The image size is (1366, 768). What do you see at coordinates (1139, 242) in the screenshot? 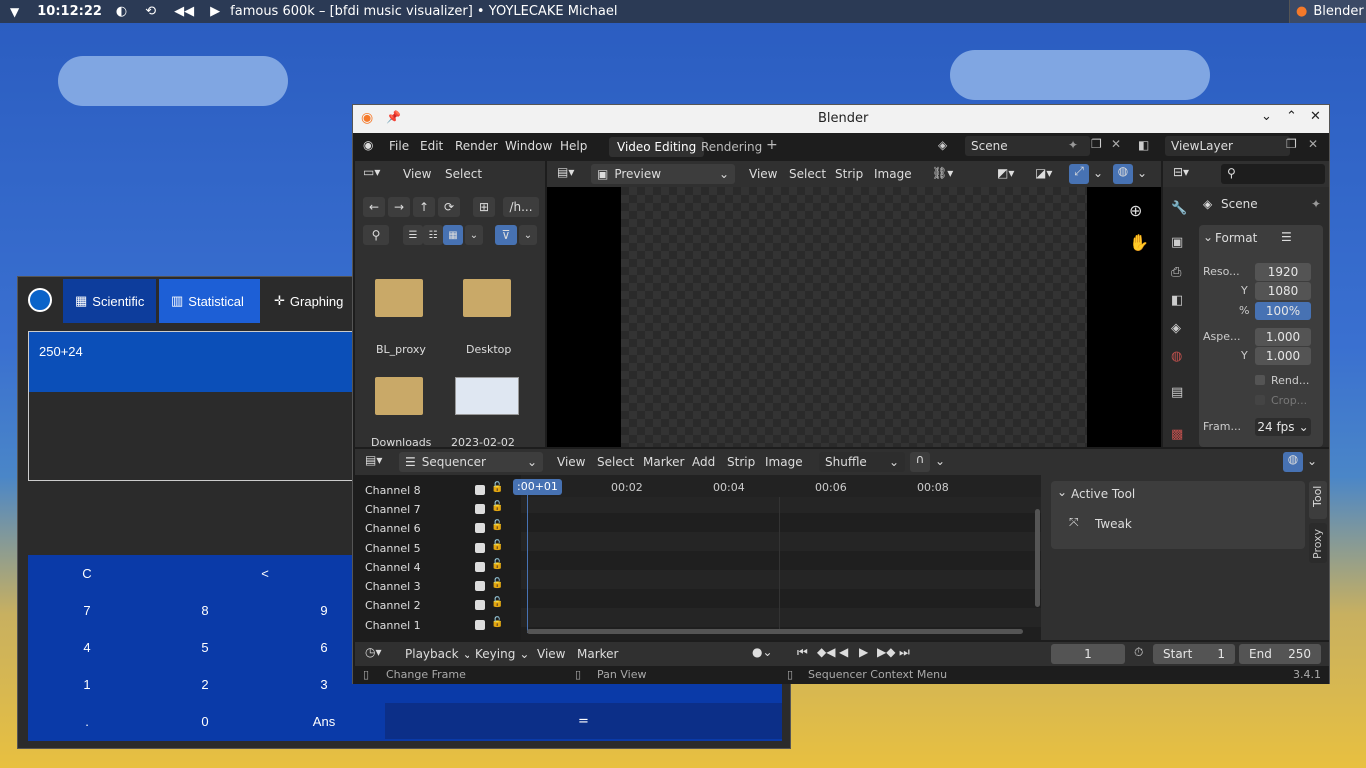
I see `hand-pan-icon: ✋` at bounding box center [1139, 242].